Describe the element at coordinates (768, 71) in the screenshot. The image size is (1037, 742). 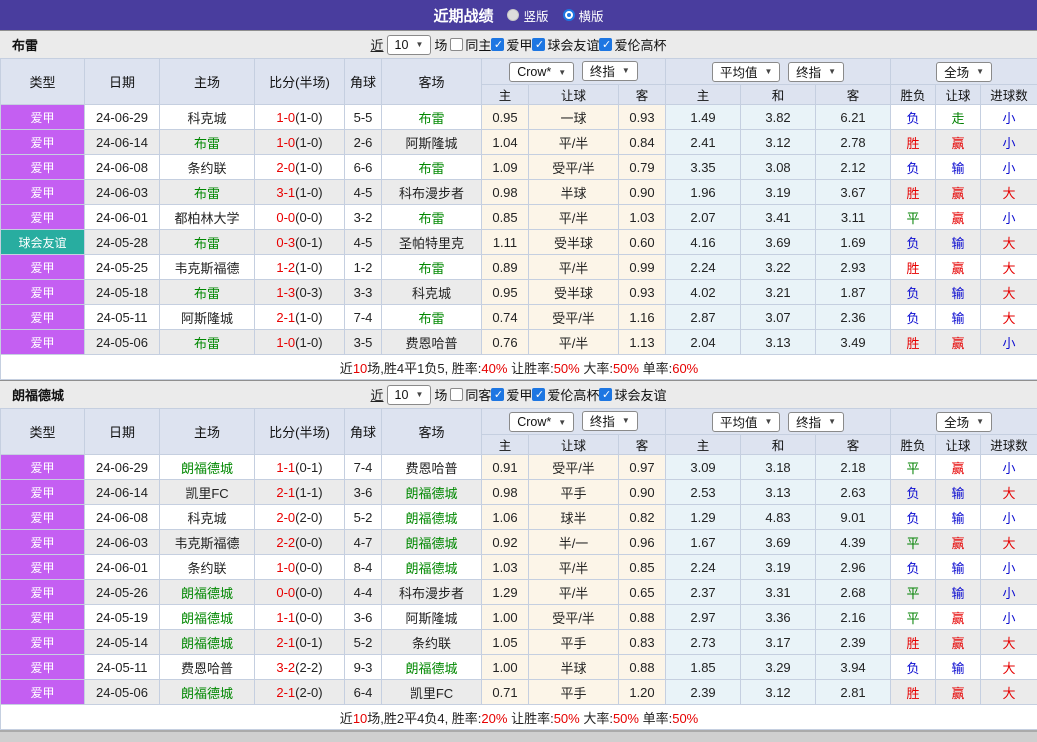
I see `chevron-down-icon: ▼` at that location.